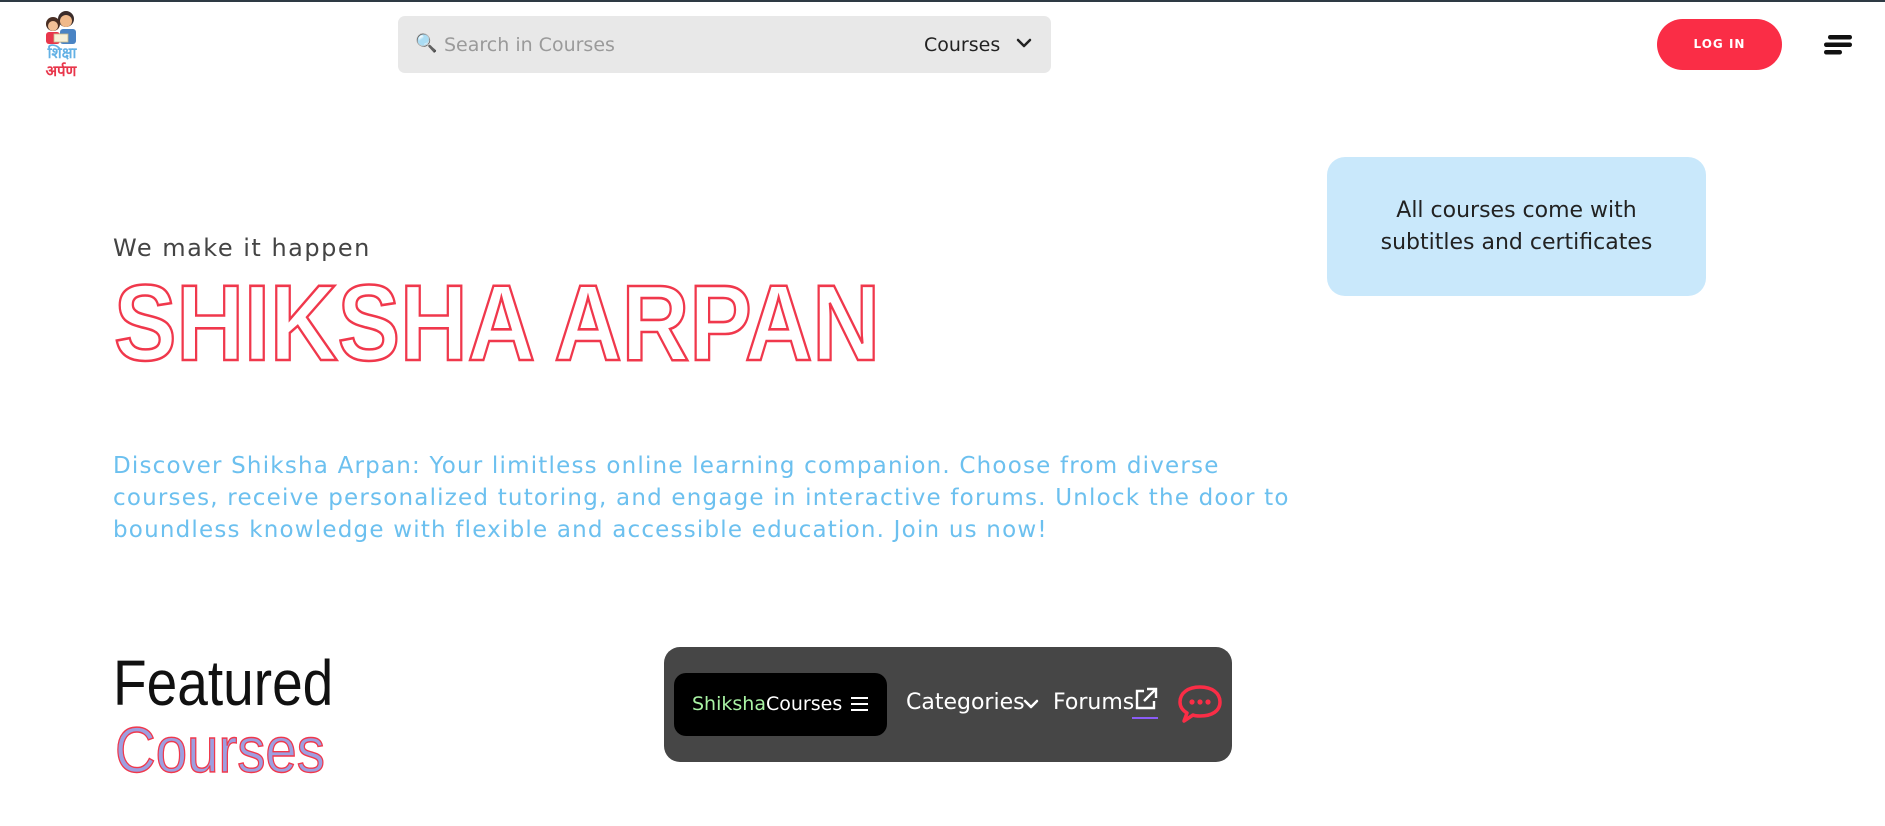  What do you see at coordinates (1146, 699) in the screenshot?
I see `external-link-icon` at bounding box center [1146, 699].